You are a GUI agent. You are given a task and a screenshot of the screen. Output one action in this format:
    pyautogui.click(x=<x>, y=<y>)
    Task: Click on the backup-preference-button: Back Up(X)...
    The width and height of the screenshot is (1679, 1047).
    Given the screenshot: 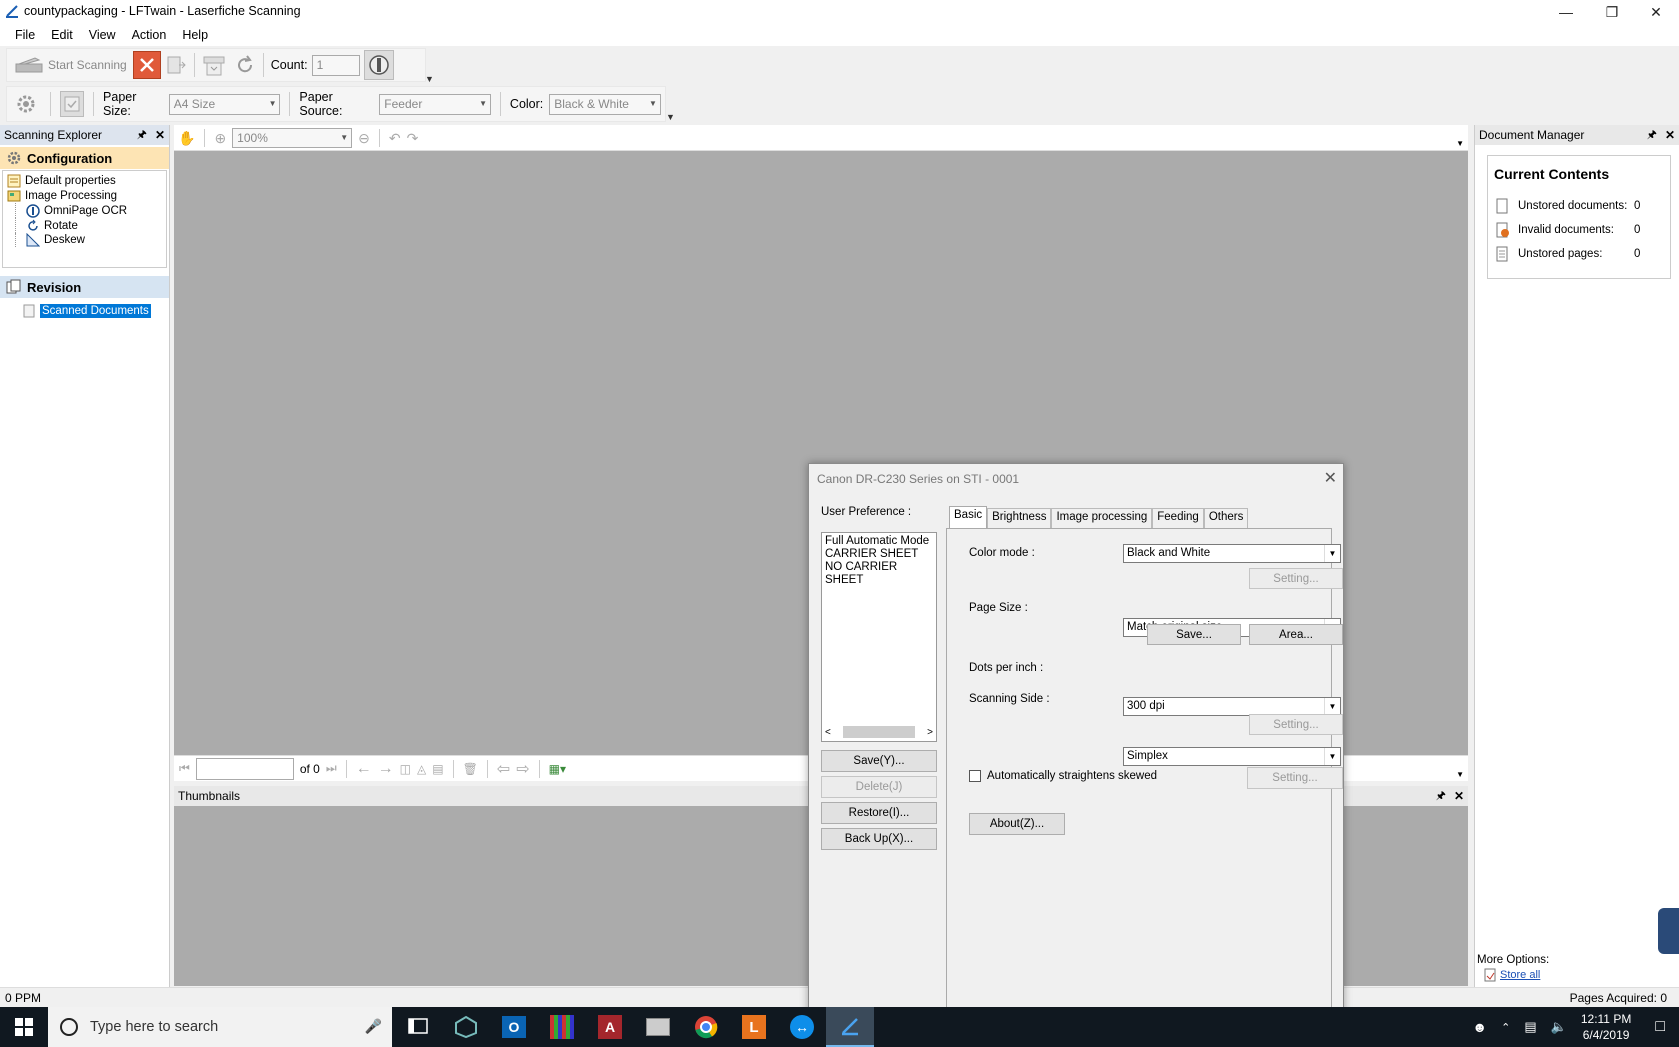 What is the action you would take?
    pyautogui.click(x=879, y=839)
    